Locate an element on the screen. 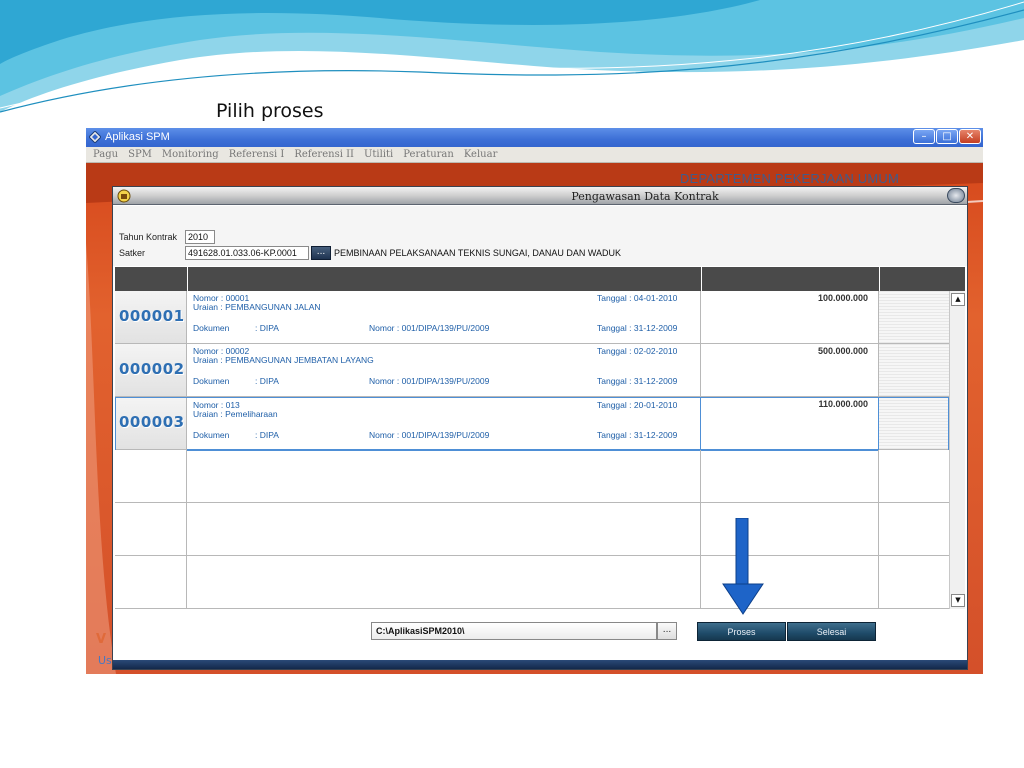 This screenshot has height=768, width=1024. row-amount: 110.000.000 is located at coordinates (843, 404).